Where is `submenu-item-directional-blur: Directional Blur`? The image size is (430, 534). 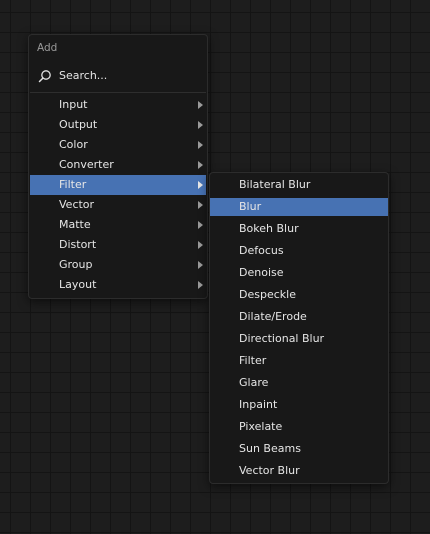
submenu-item-directional-blur: Directional Blur is located at coordinates (299, 339).